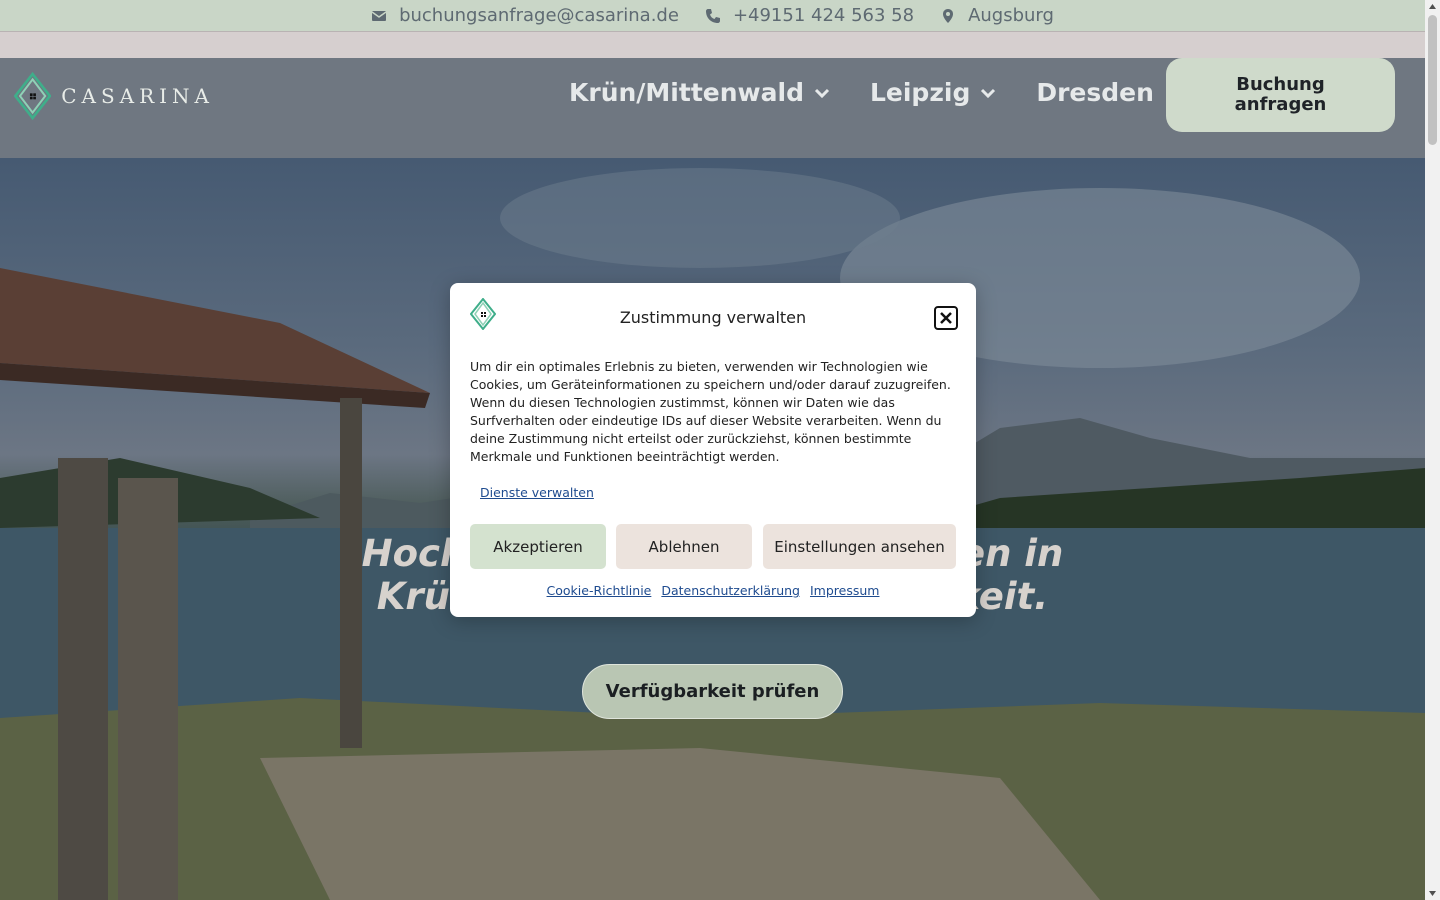 The image size is (1440, 900). Describe the element at coordinates (379, 15) in the screenshot. I see `mail-icon` at that location.